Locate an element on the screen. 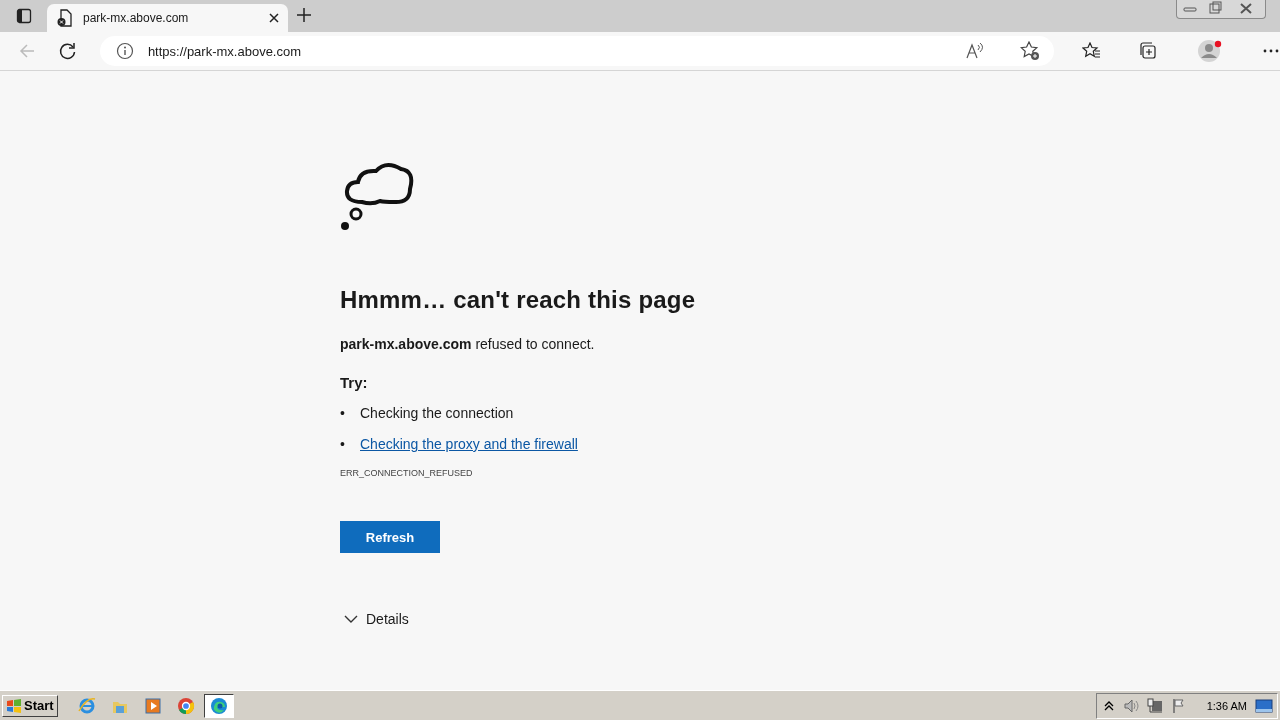  show-desktop-icon is located at coordinates (1264, 705).